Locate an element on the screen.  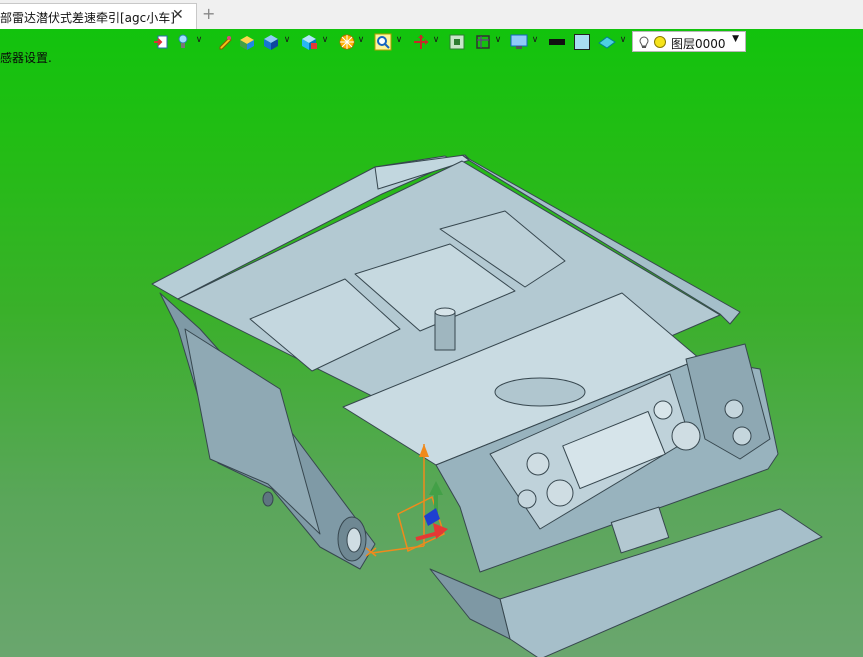
new-tab-button: + is located at coordinates (208, 14).